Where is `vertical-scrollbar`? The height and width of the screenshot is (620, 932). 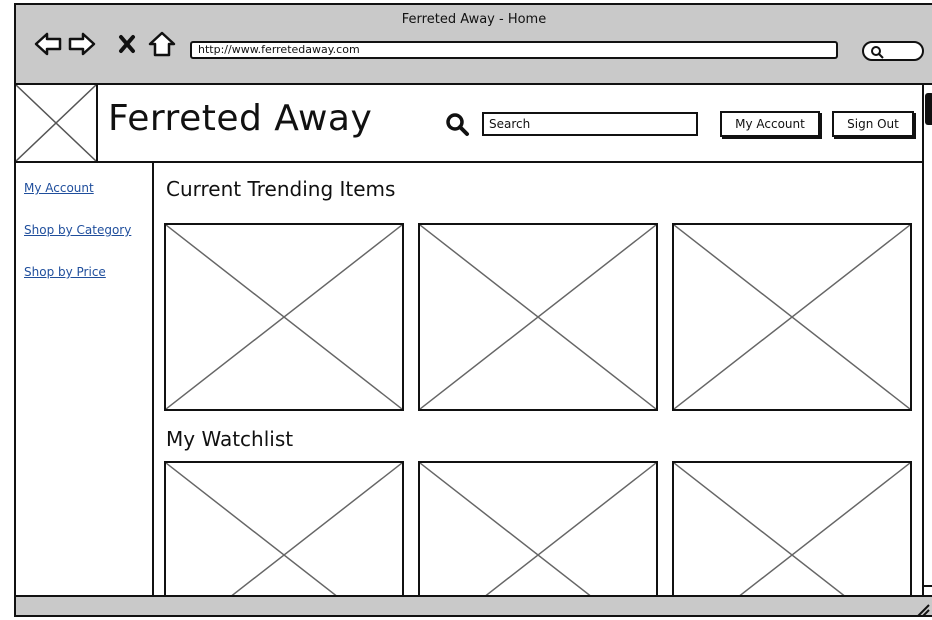
vertical-scrollbar is located at coordinates (927, 340).